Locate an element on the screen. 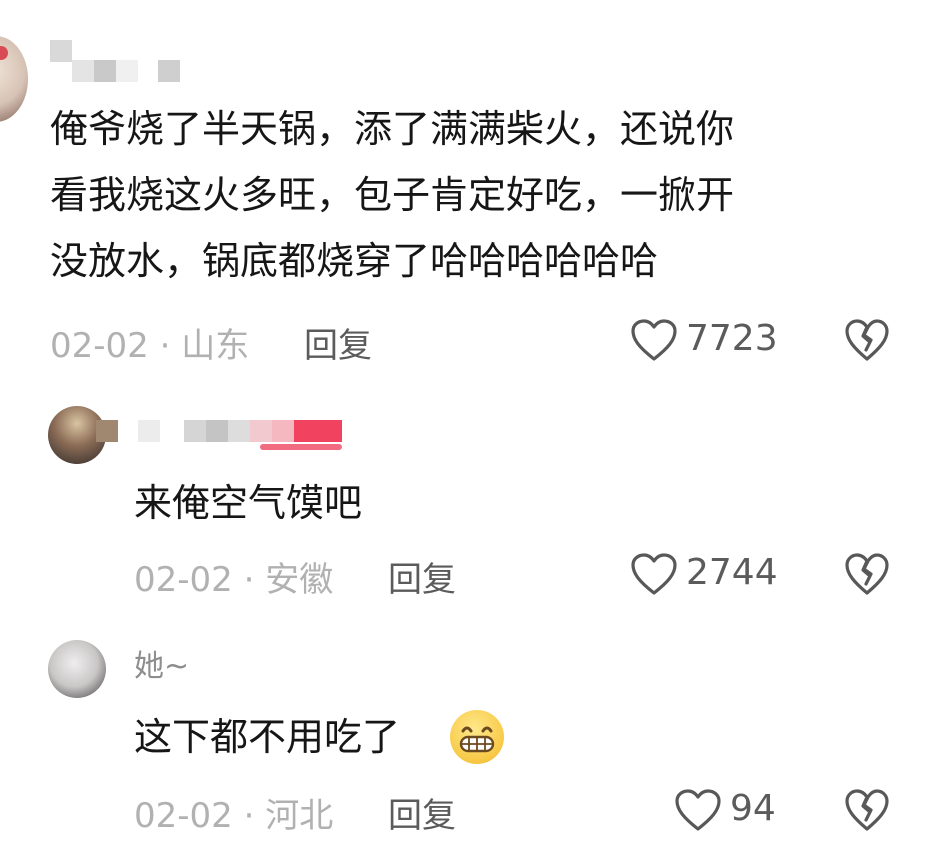  comment-location: 山东 is located at coordinates (215, 346).